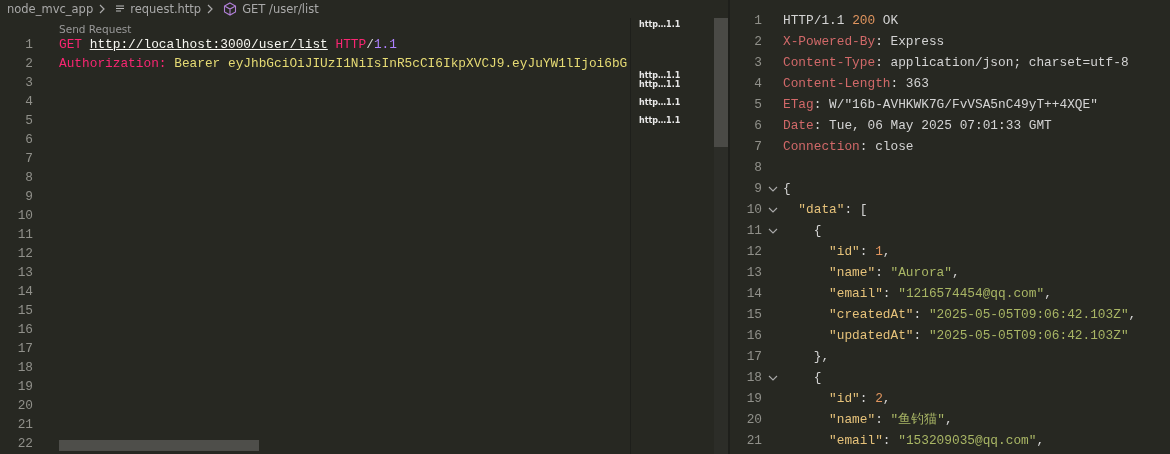 This screenshot has width=1170, height=454. Describe the element at coordinates (829, 272) in the screenshot. I see `json-key: "name"` at that location.